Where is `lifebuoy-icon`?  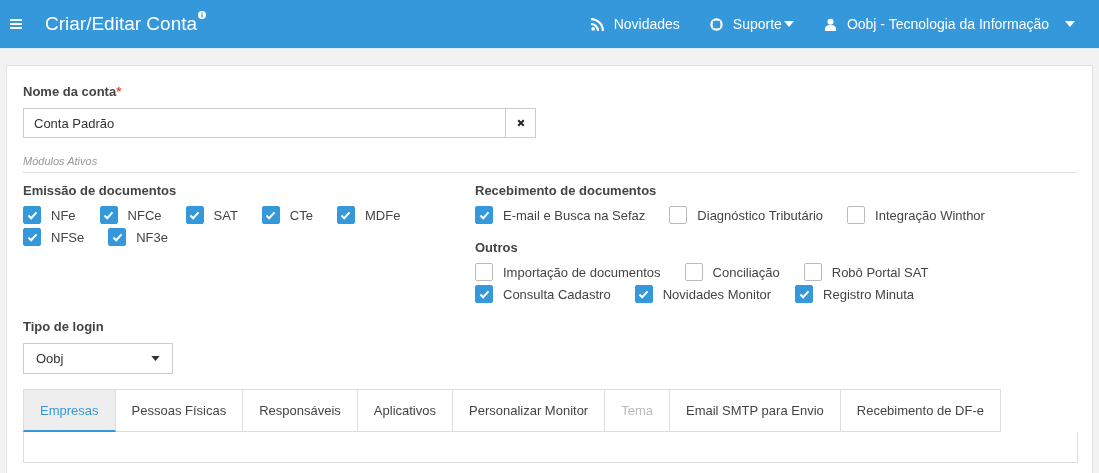 lifebuoy-icon is located at coordinates (716, 24).